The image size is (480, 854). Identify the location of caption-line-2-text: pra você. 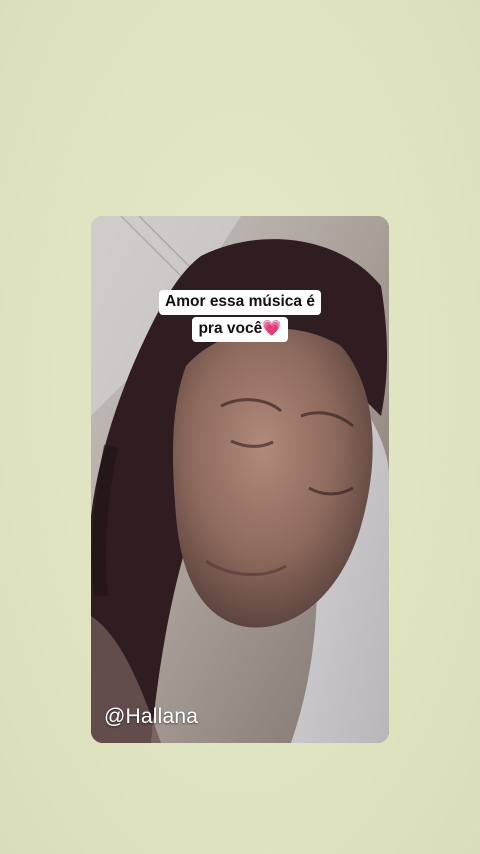
(230, 328).